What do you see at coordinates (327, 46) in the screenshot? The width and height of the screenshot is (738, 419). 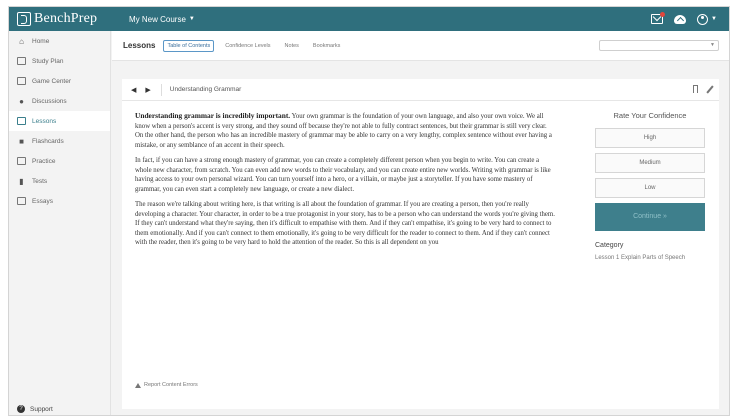 I see `tab-bookmarks: Bookmarks` at bounding box center [327, 46].